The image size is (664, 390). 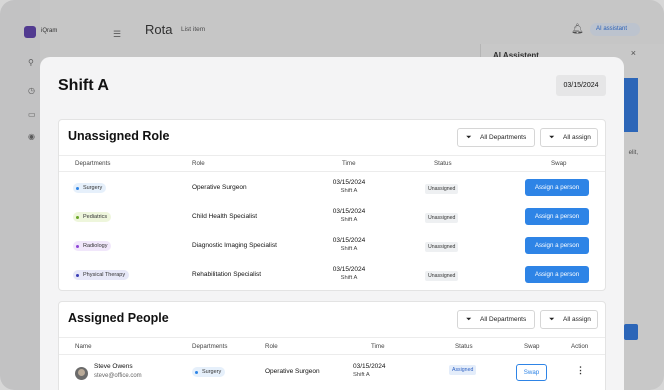 What do you see at coordinates (581, 85) in the screenshot?
I see `date-chip: 03/15/2024` at bounding box center [581, 85].